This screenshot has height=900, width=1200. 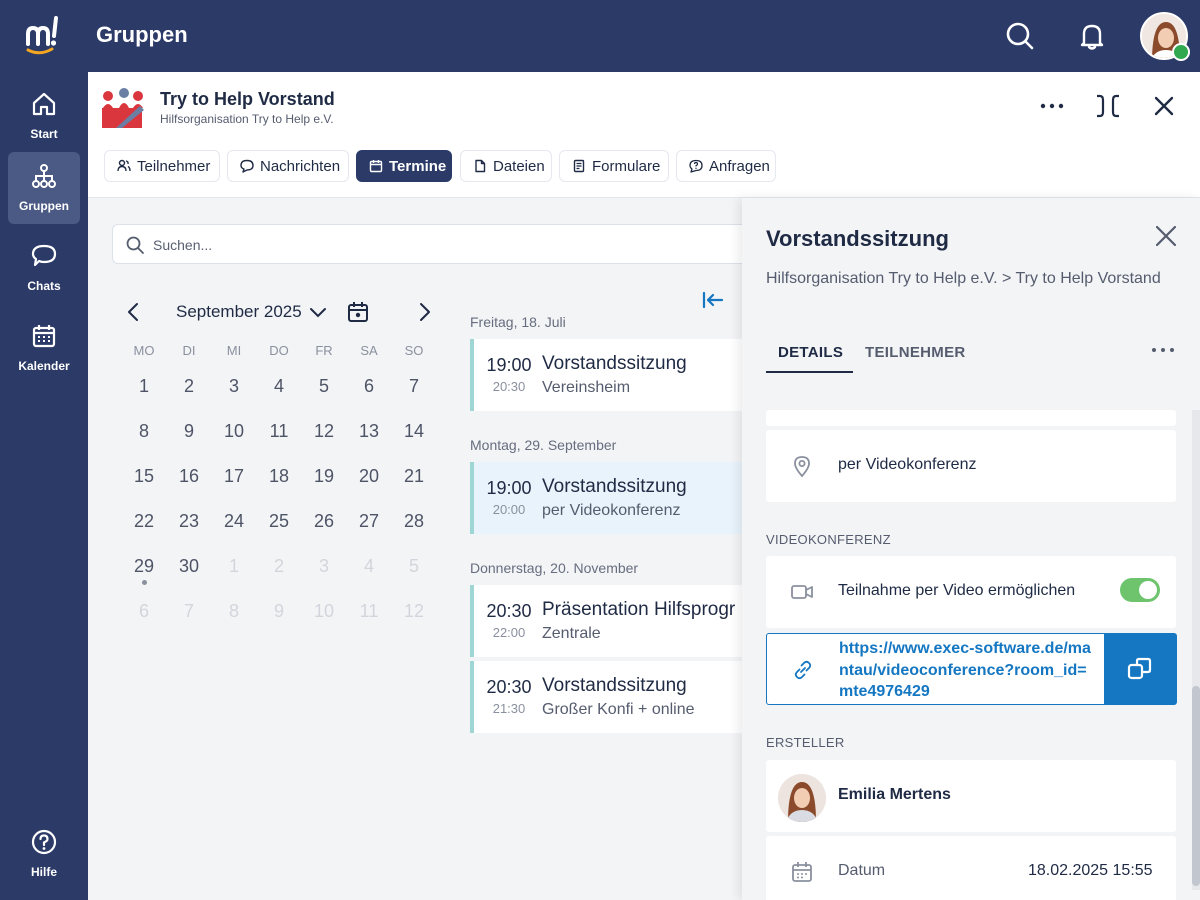 What do you see at coordinates (44, 268) in the screenshot?
I see `sidebar-item-chats: Chats` at bounding box center [44, 268].